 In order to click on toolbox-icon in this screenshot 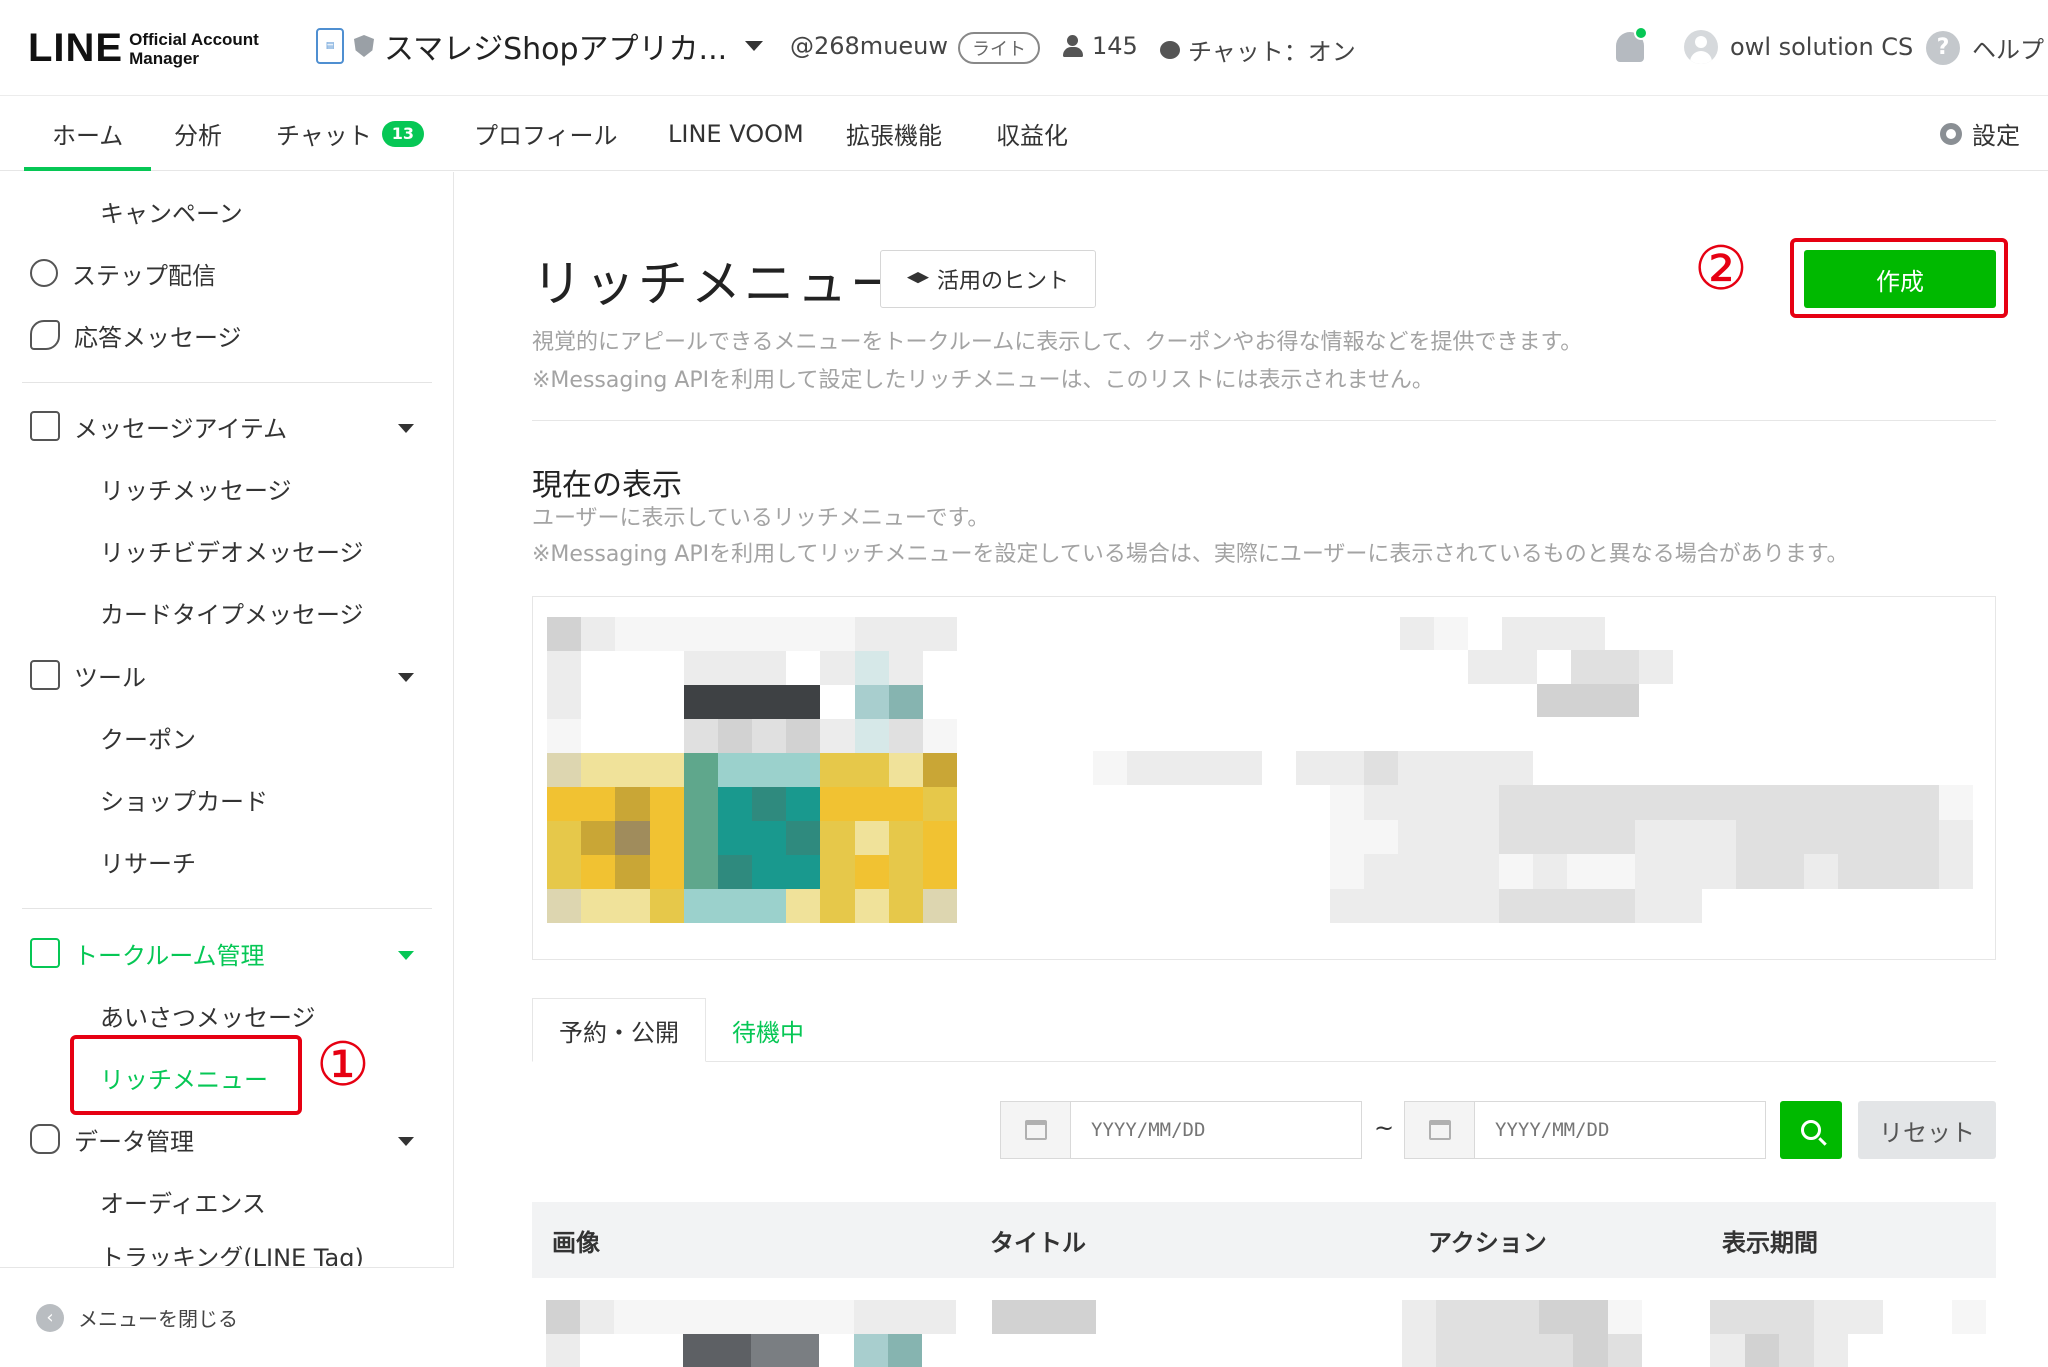, I will do `click(45, 675)`.